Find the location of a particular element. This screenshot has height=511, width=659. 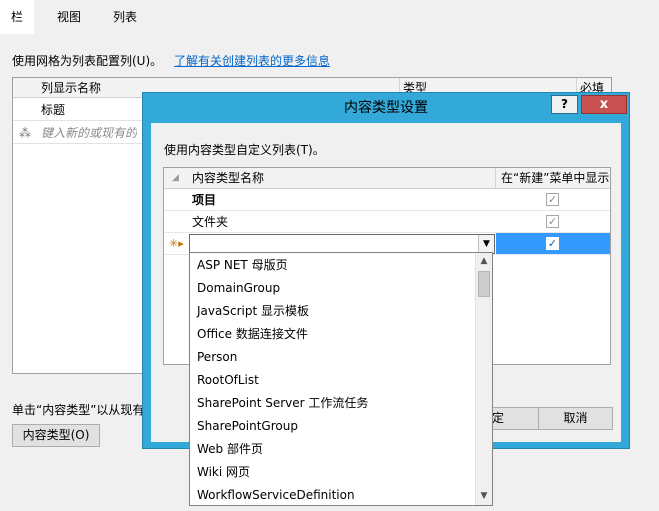

dropdown-option: WorkflowServiceDefinition is located at coordinates (276, 495).